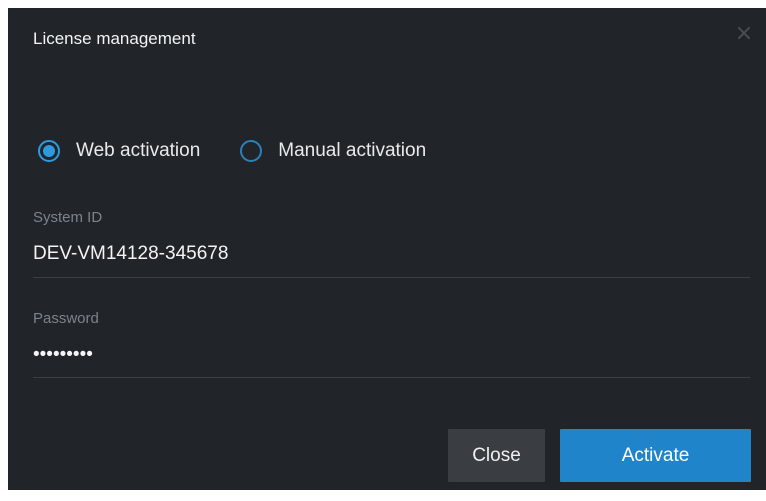  I want to click on system-id-underline, so click(391, 277).